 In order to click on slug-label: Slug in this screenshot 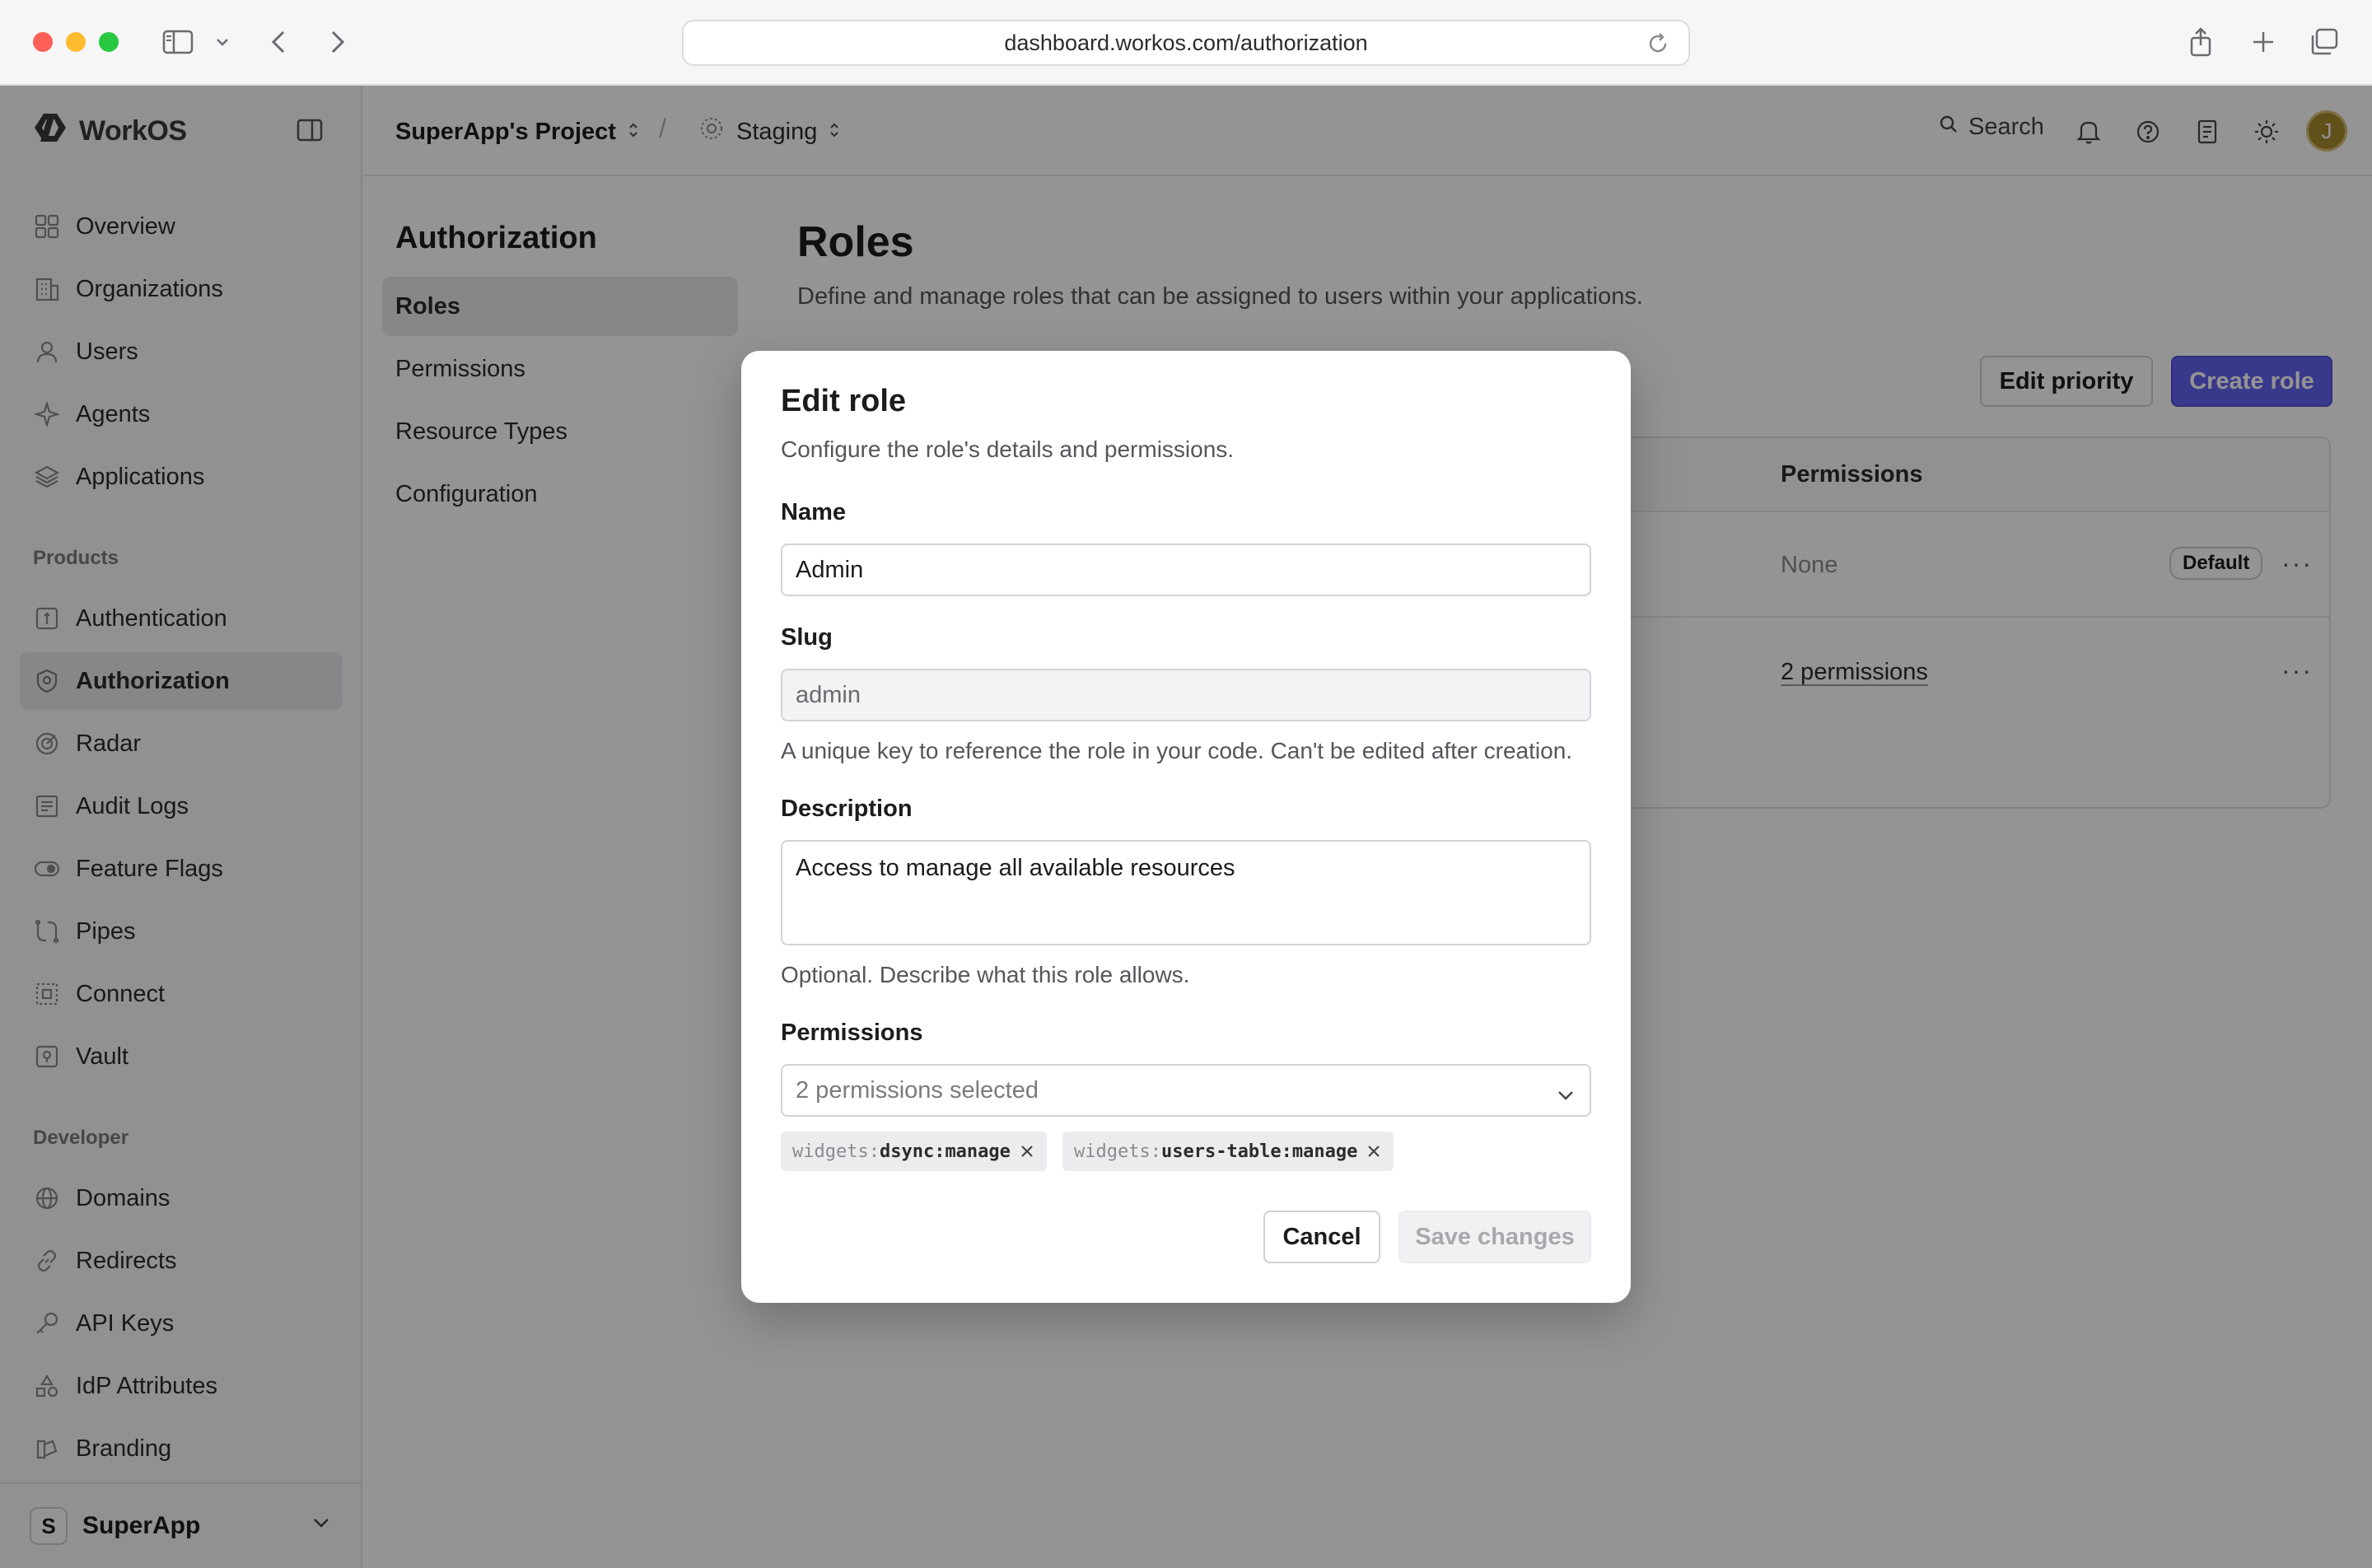, I will do `click(807, 637)`.